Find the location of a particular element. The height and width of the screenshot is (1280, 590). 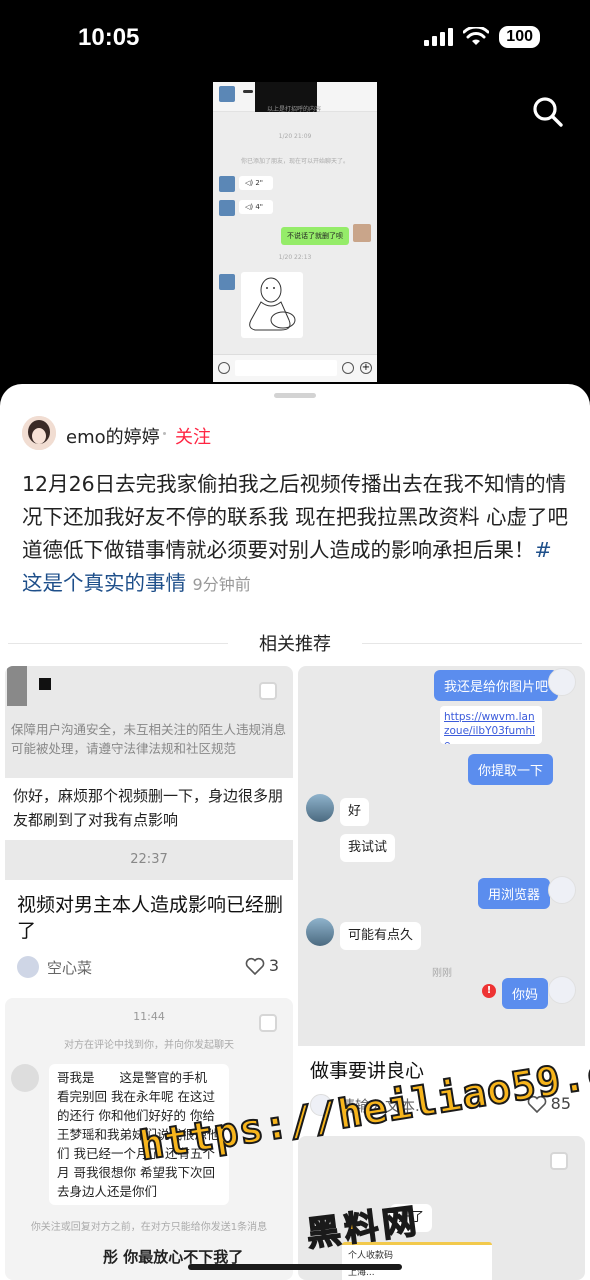

post-time: 9分钟前 is located at coordinates (221, 584).